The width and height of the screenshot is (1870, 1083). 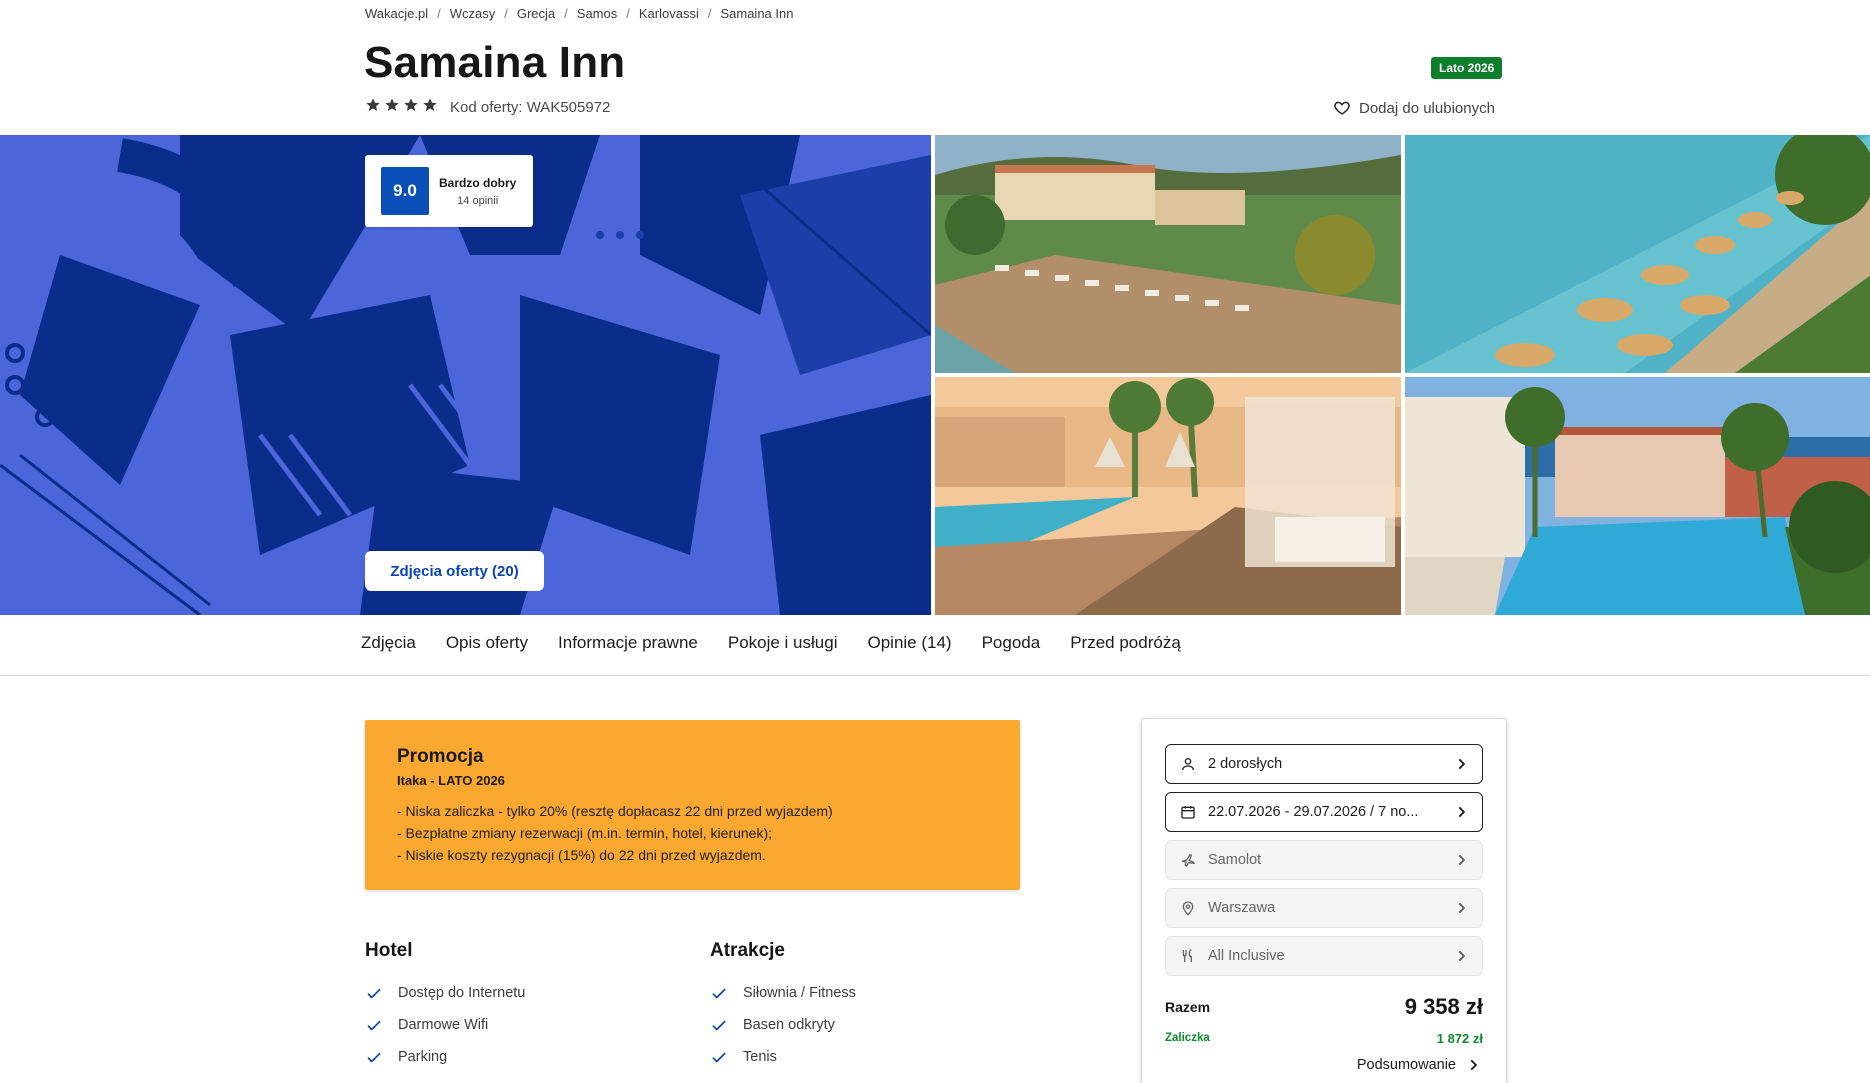 I want to click on feature-item: Darmowe Wifi, so click(x=445, y=1025).